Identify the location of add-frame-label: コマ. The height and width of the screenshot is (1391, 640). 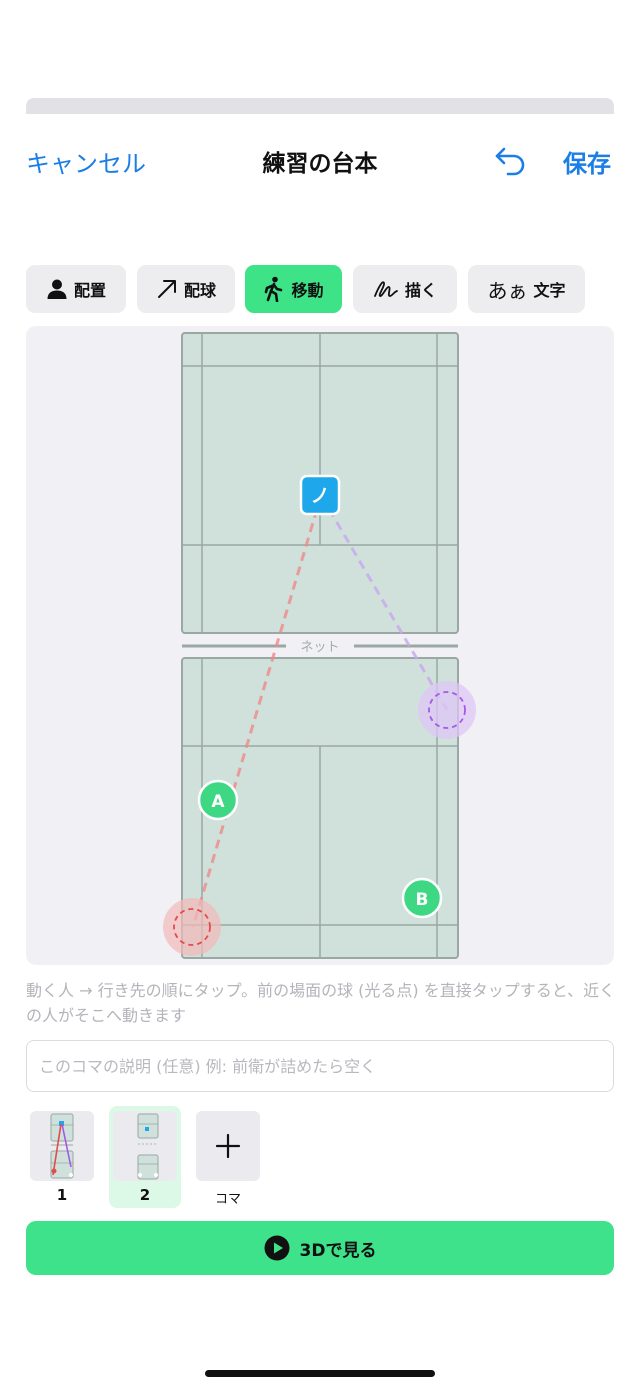
(227, 1199).